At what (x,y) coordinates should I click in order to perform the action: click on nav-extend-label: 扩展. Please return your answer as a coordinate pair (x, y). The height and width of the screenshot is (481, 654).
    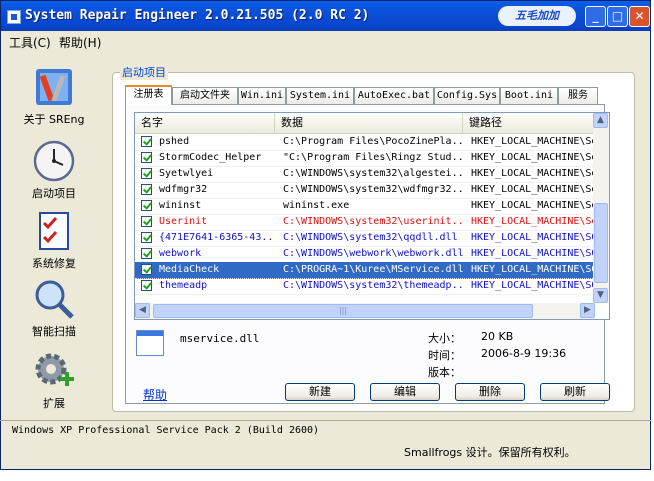
    Looking at the image, I should click on (54, 403).